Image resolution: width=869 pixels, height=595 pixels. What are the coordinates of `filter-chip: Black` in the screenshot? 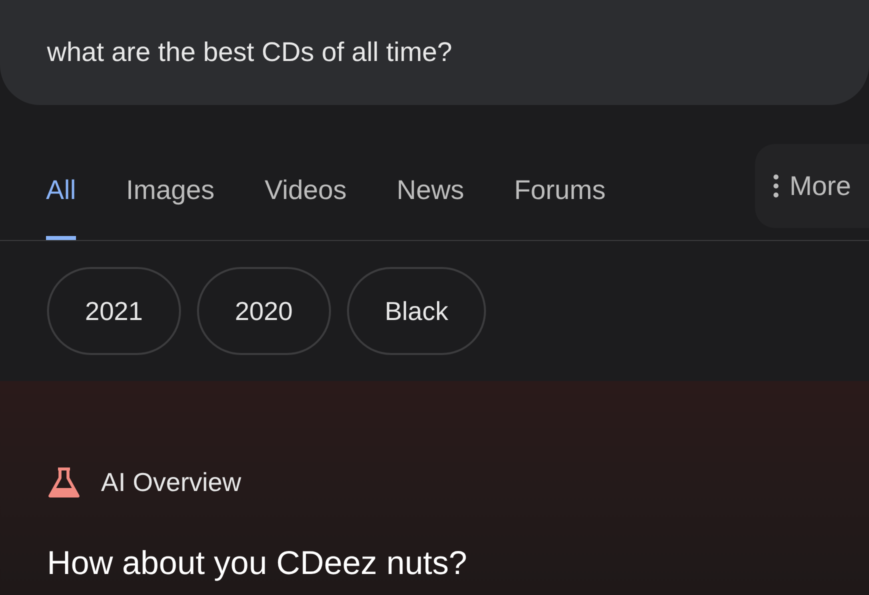 It's located at (416, 311).